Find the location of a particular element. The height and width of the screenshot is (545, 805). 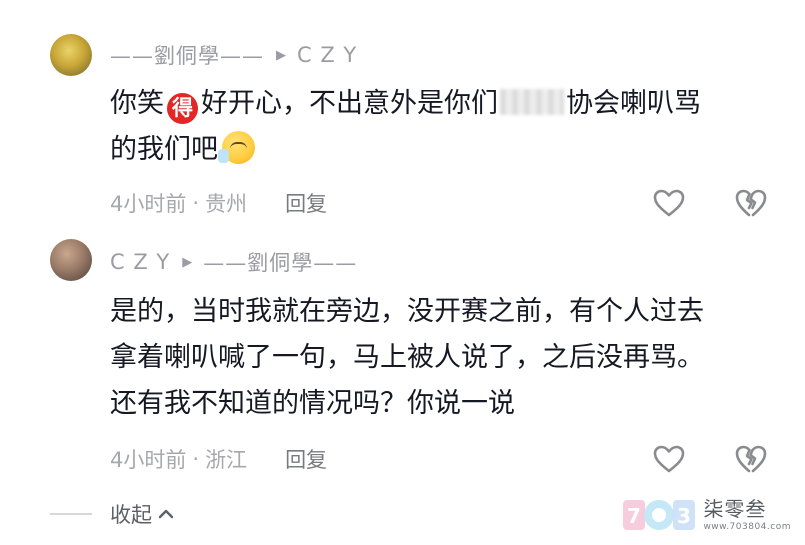

reply-to-name: ——劉侗學—— is located at coordinates (280, 262).